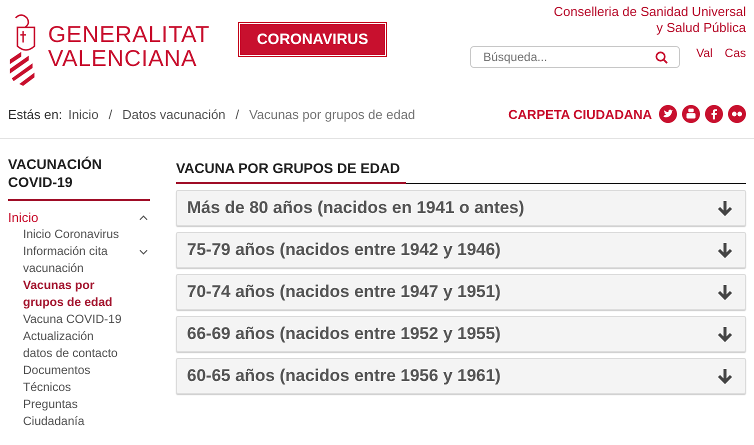 This screenshot has width=754, height=445. I want to click on search-icon, so click(661, 57).